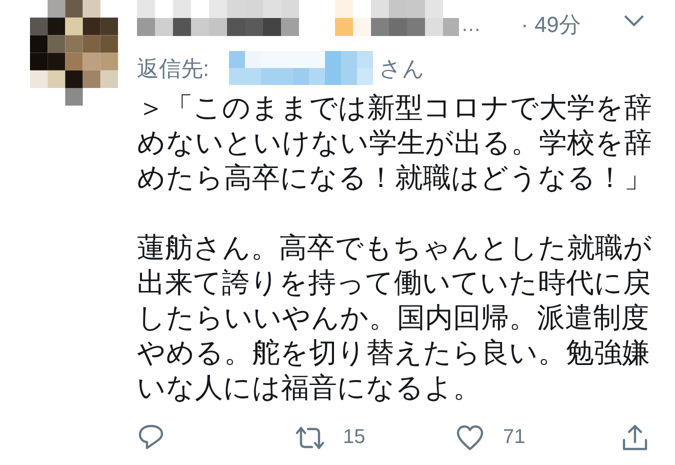 Image resolution: width=675 pixels, height=465 pixels. I want to click on share-icon, so click(635, 437).